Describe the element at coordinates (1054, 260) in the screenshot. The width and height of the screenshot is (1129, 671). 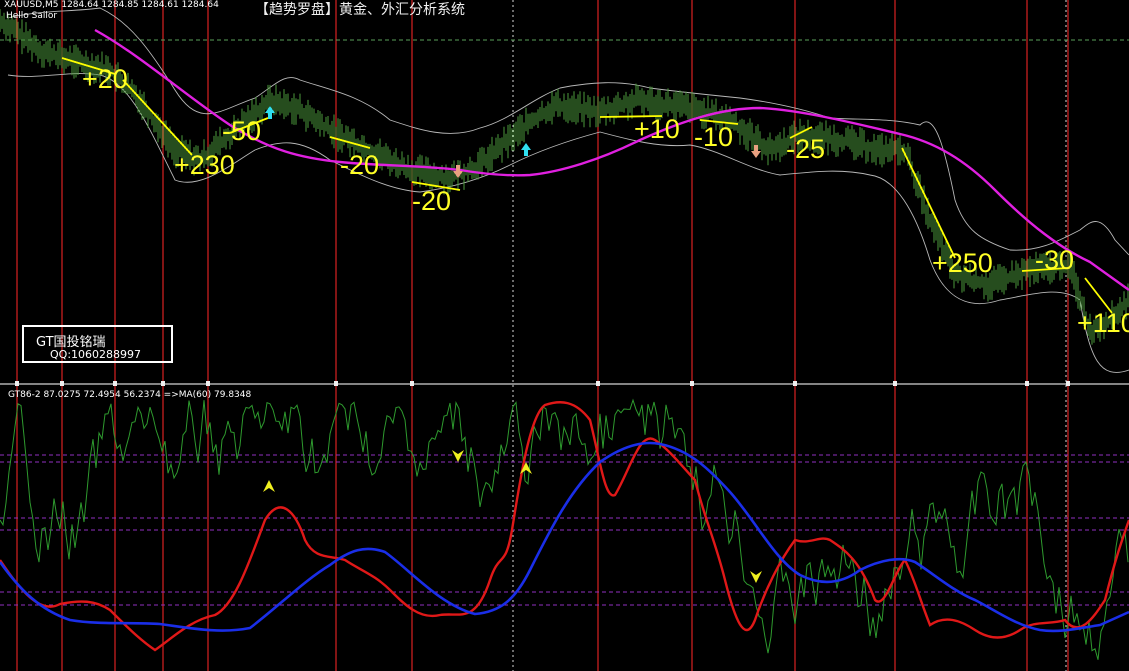
I see `trade-label: -30` at that location.